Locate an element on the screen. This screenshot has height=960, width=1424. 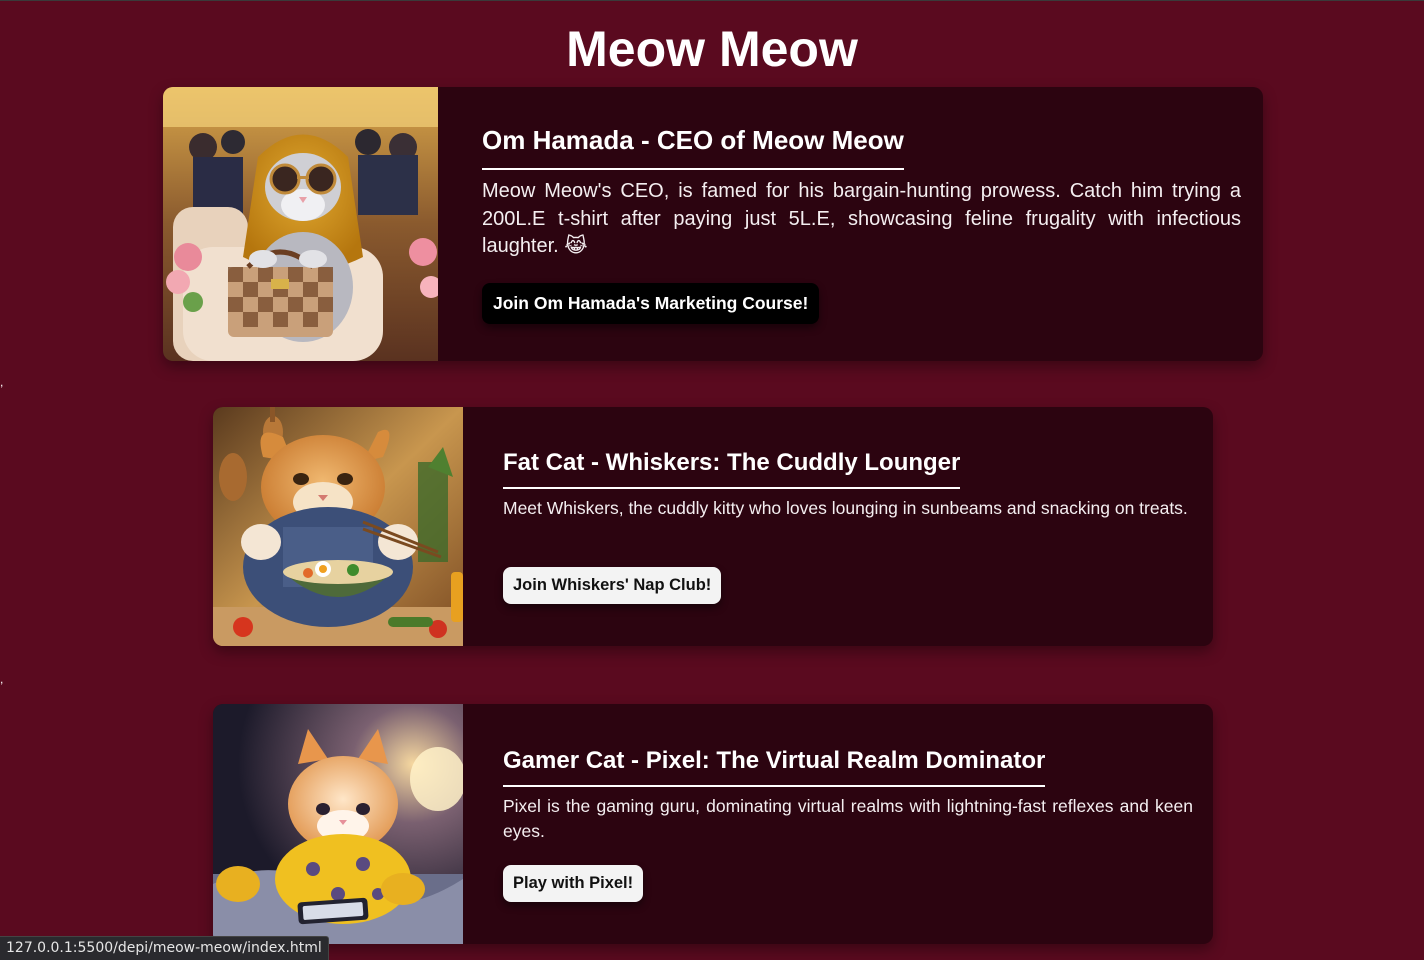
card-heading: Om Hamada - CEO of Meow Meow is located at coordinates (693, 147).